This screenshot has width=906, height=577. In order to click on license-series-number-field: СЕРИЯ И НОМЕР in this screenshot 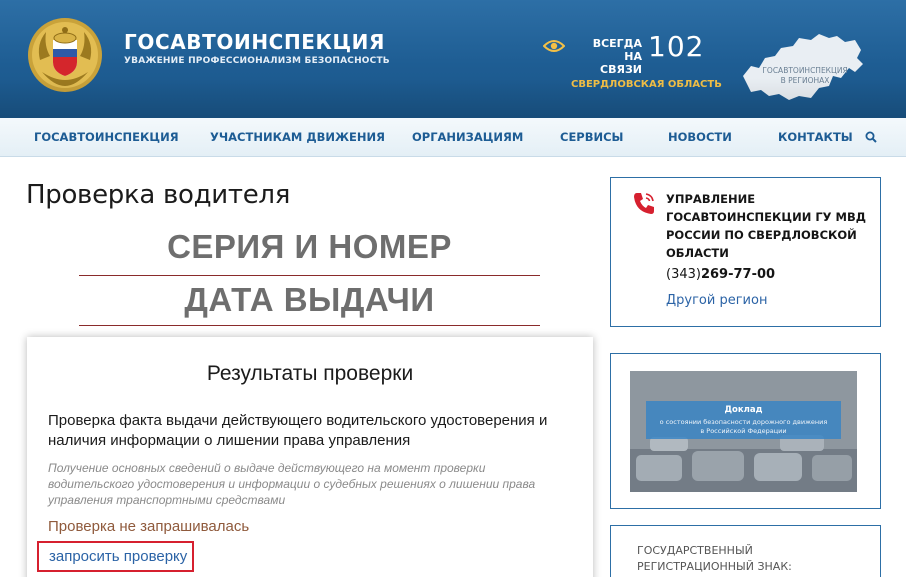, I will do `click(309, 247)`.